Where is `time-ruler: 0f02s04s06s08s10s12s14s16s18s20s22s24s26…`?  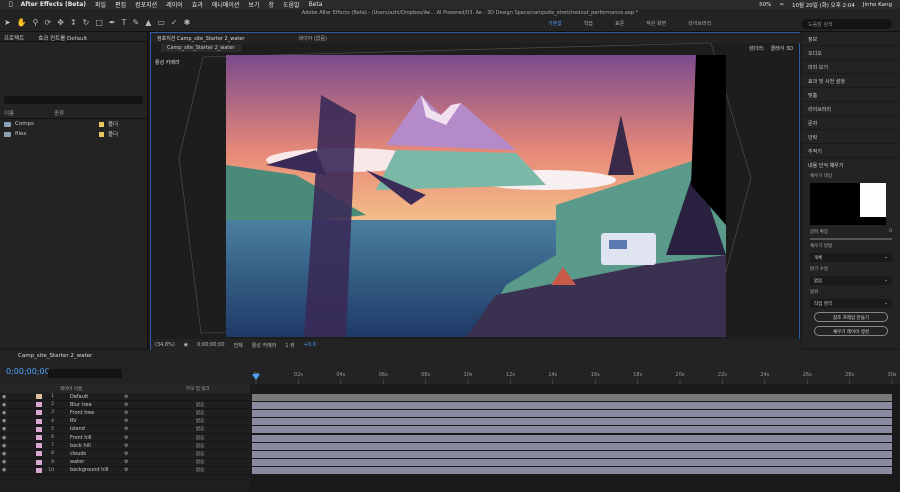
time-ruler: 0f02s04s06s08s10s12s14s16s18s20s22s24s26… is located at coordinates (575, 374).